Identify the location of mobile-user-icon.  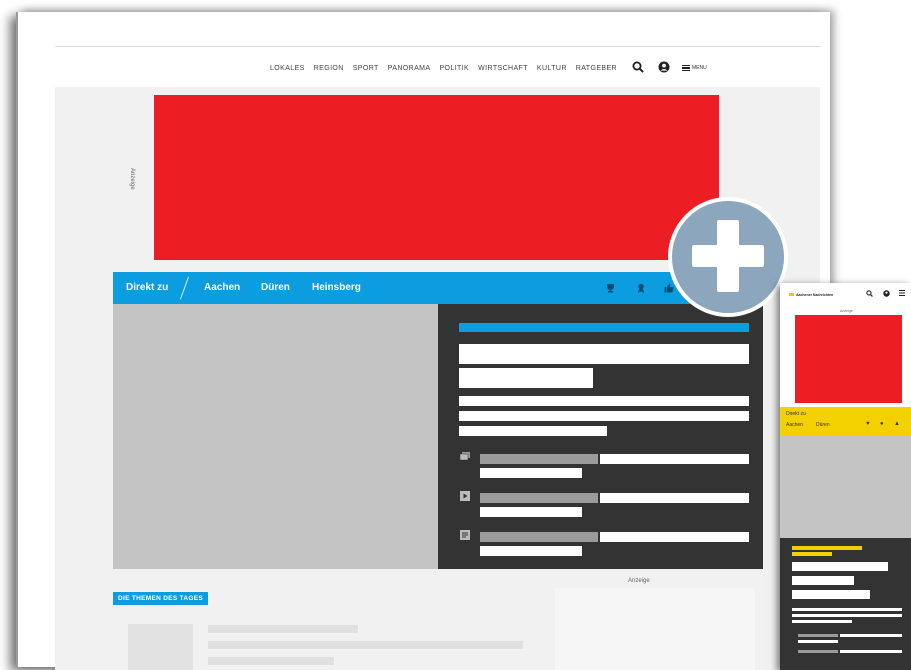
(886, 294).